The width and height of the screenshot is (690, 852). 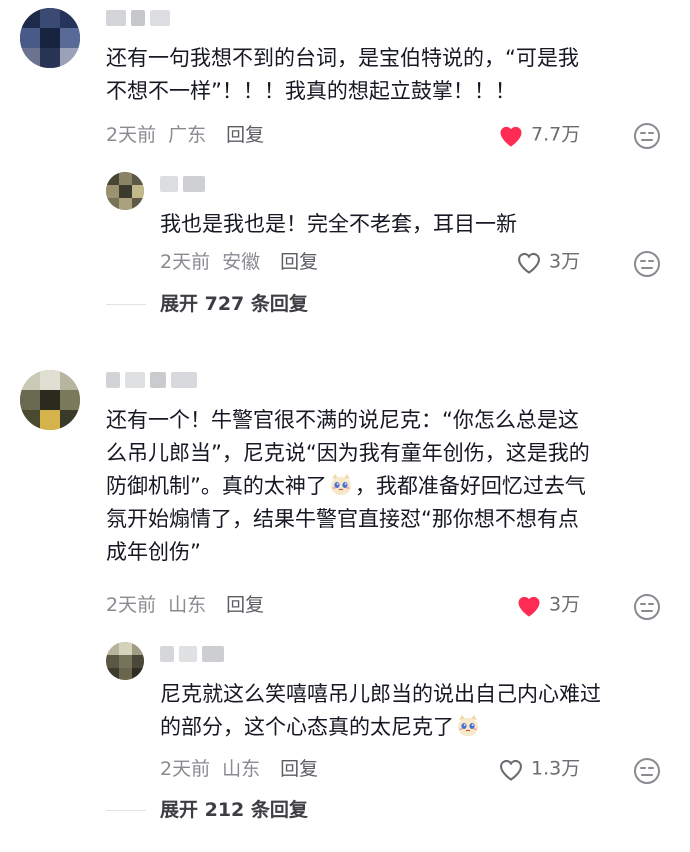 I want to click on comment-meta: 2天前 广东 回复, so click(x=185, y=135).